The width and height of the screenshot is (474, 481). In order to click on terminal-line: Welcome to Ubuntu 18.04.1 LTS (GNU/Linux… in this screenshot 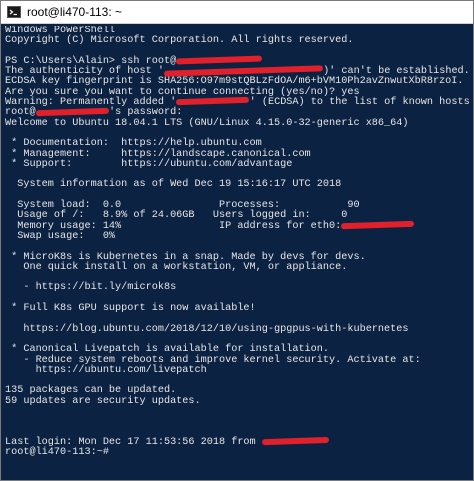, I will do `click(238, 123)`.